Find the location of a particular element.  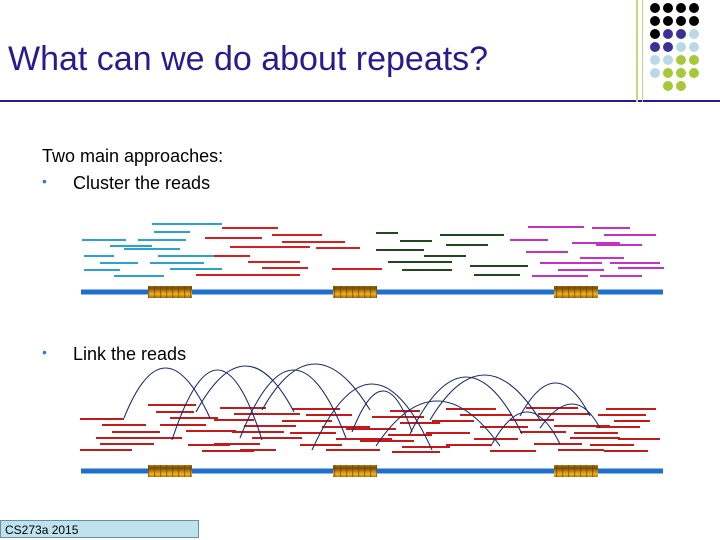

link-genome-group is located at coordinates (372, 471).